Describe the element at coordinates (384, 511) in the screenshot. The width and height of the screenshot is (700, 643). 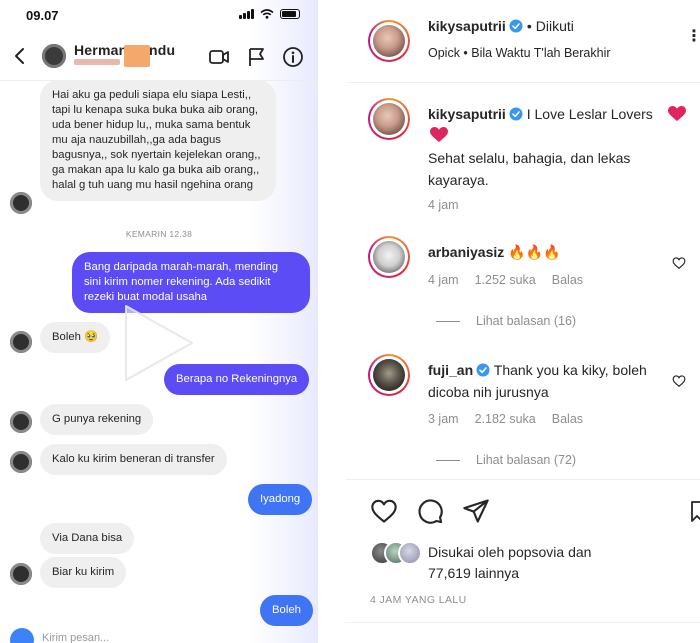
I see `like-heart-icon` at that location.